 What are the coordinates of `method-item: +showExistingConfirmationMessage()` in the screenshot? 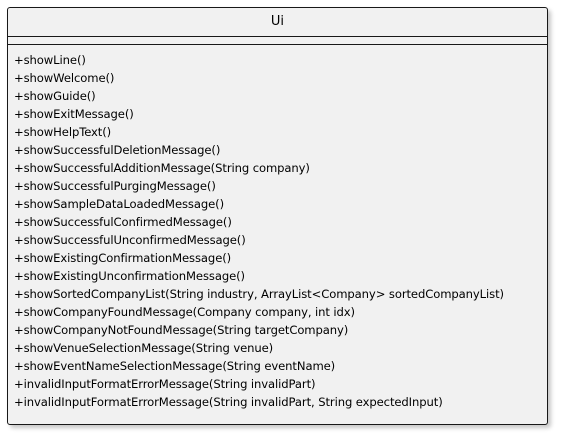 It's located at (123, 258).